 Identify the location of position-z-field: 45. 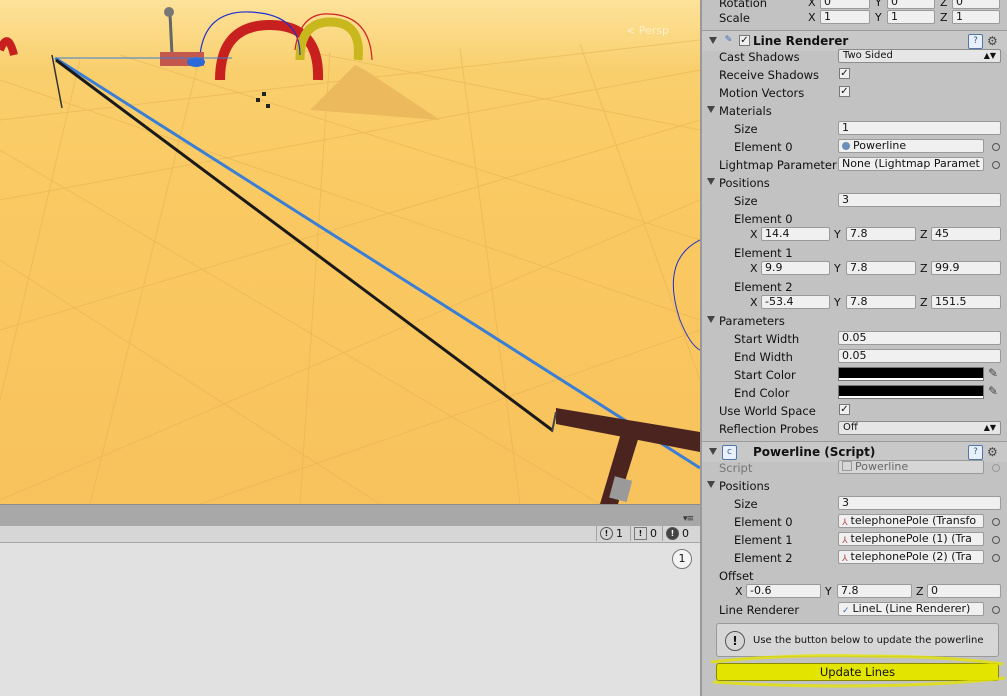
(966, 234).